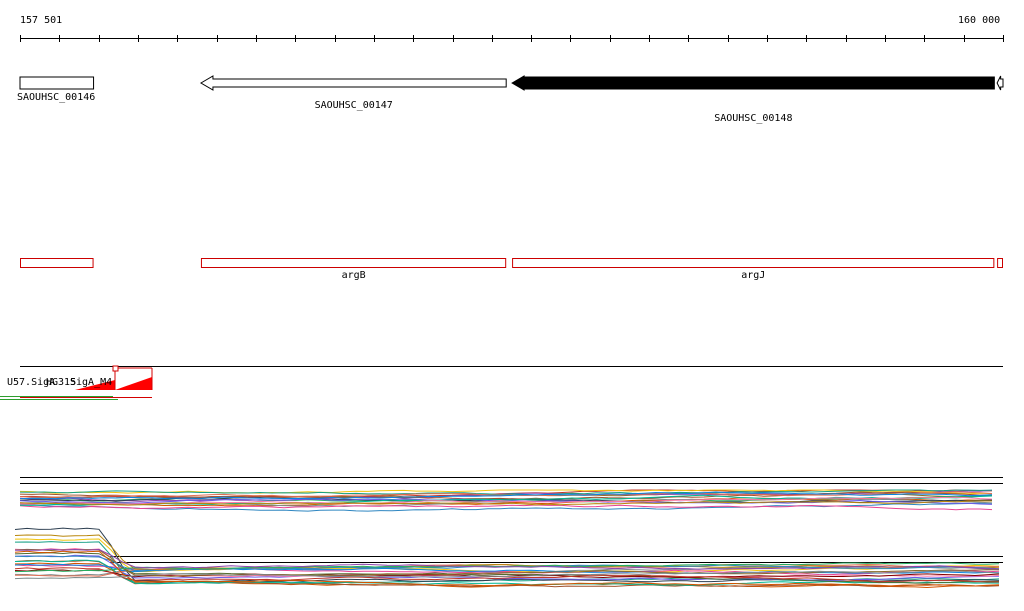 Image resolution: width=1024 pixels, height=611 pixels. What do you see at coordinates (91, 382) in the screenshot?
I see `signal-label: SigA_M4` at bounding box center [91, 382].